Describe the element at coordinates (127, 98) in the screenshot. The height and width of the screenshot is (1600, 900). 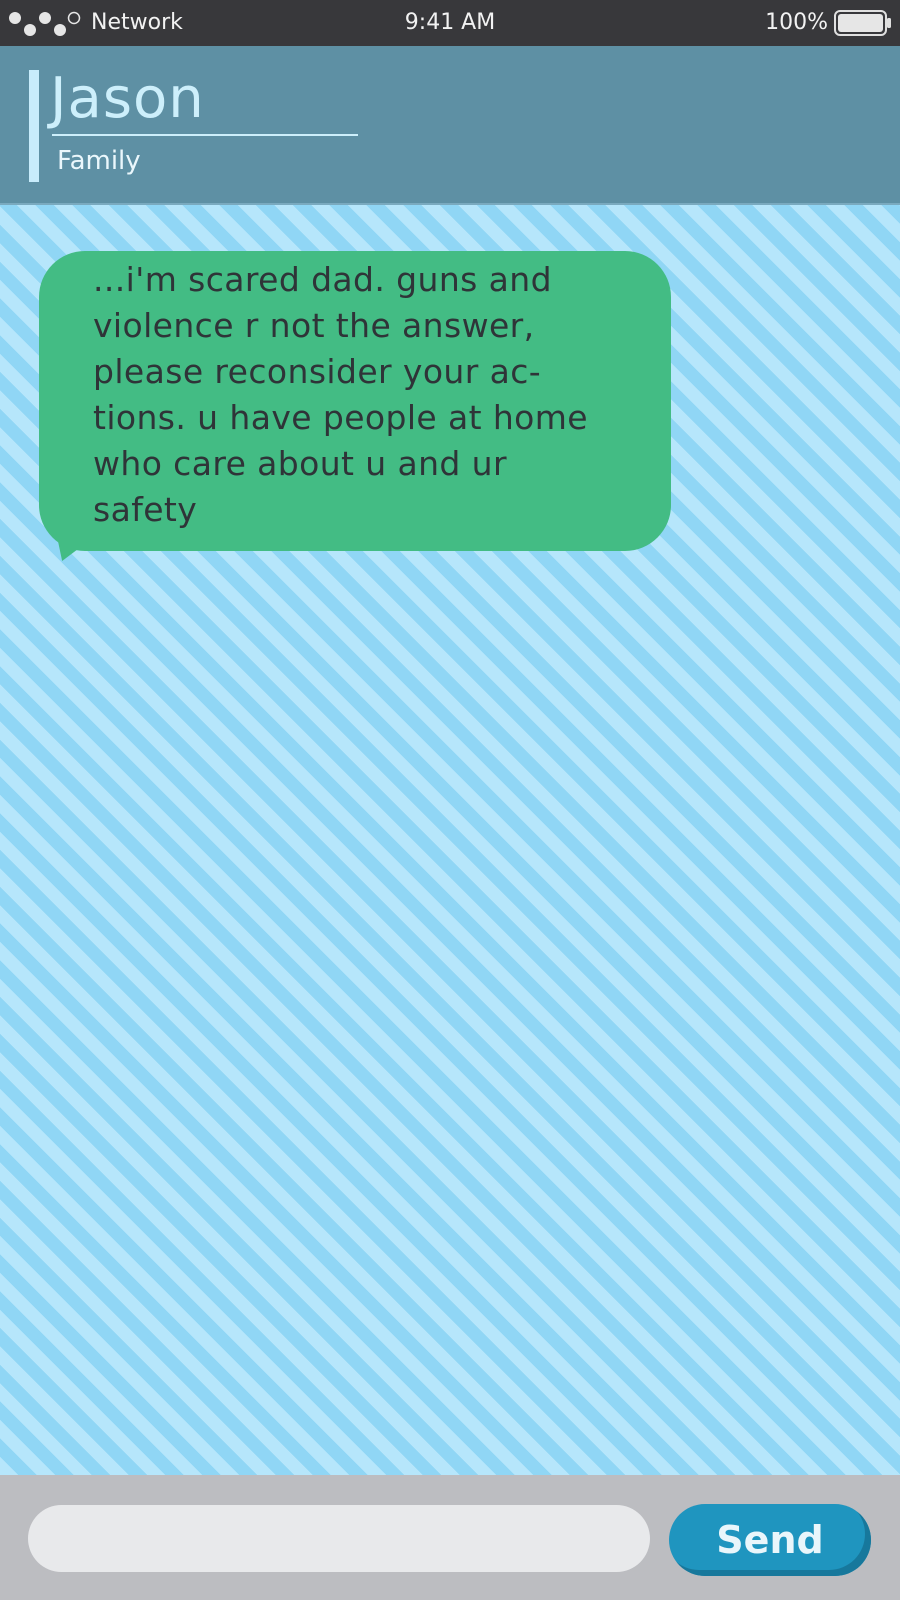
I see `contact-name: Jason` at that location.